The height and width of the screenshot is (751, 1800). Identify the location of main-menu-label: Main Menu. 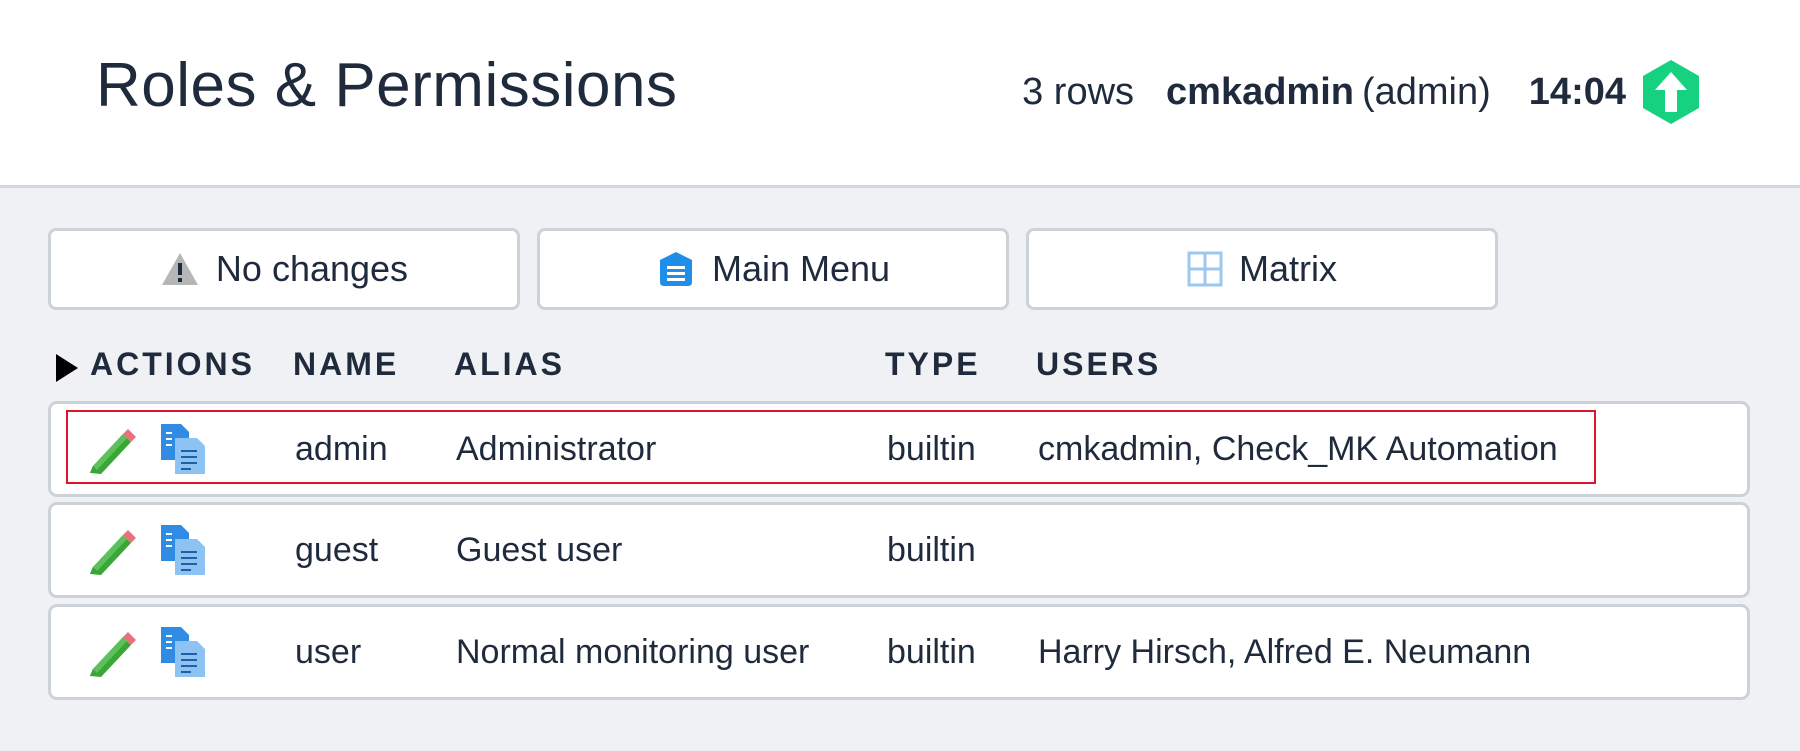
(801, 268).